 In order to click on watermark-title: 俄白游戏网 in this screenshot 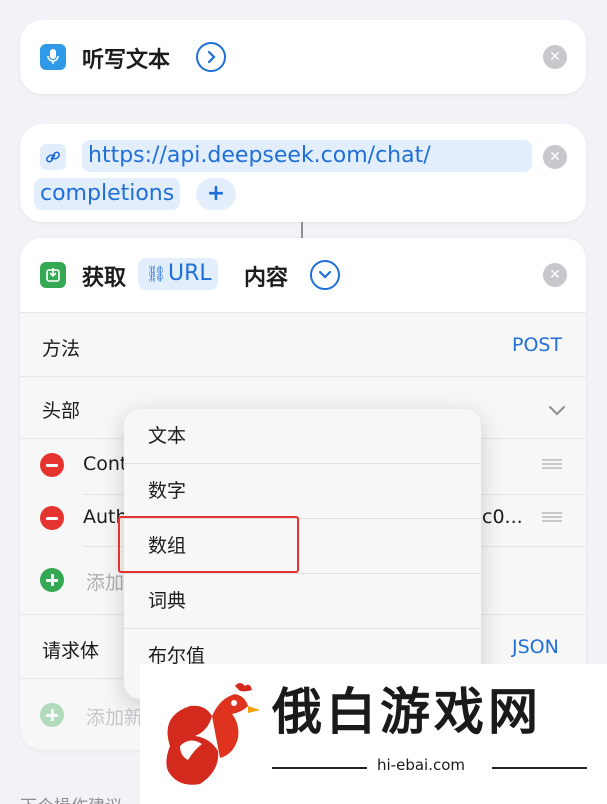, I will do `click(407, 711)`.